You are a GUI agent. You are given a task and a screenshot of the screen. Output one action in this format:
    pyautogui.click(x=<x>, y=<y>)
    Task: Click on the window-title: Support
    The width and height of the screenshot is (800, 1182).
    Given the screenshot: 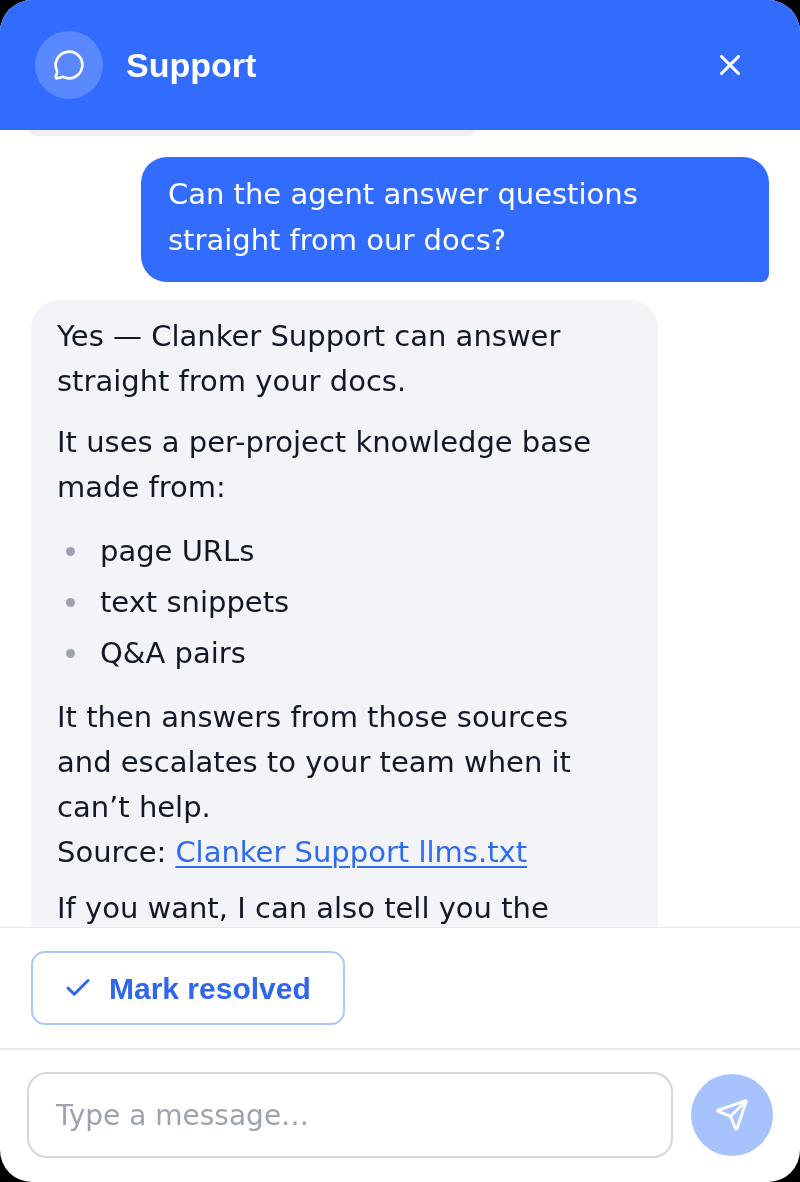 What is the action you would take?
    pyautogui.click(x=191, y=65)
    